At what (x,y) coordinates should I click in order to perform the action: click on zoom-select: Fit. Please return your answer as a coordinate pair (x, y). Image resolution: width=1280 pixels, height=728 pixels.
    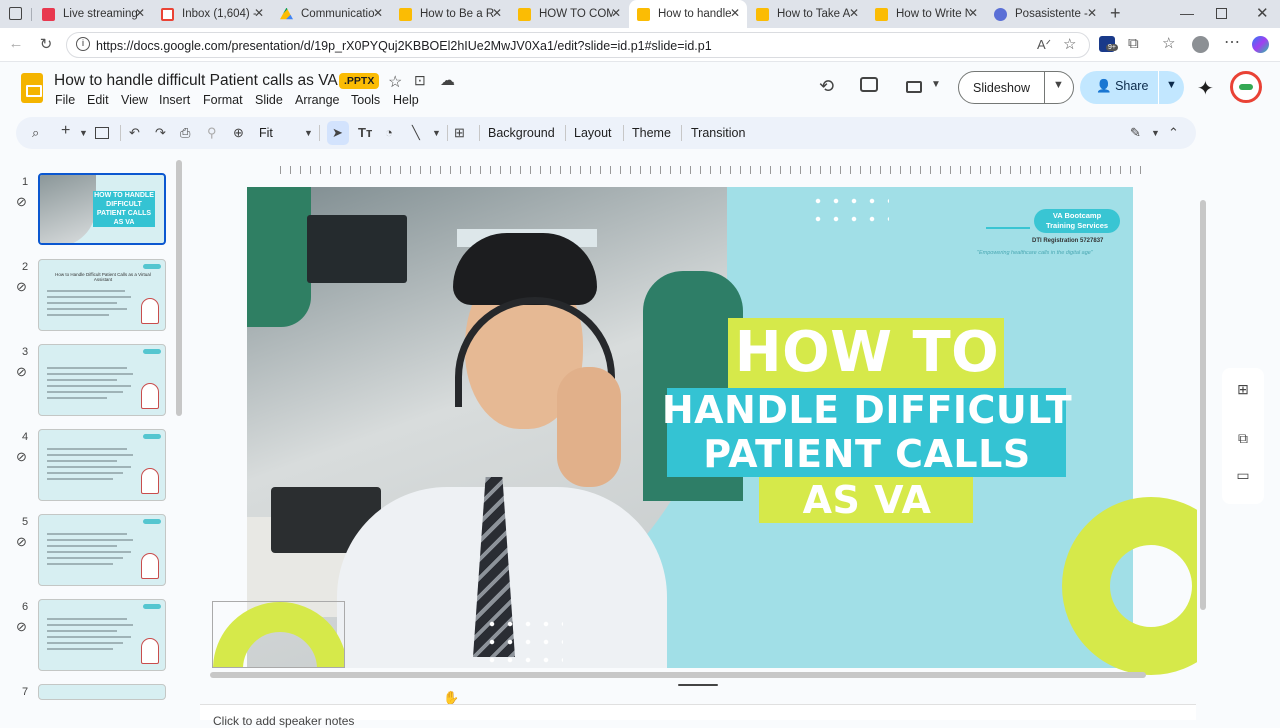
    Looking at the image, I should click on (266, 133).